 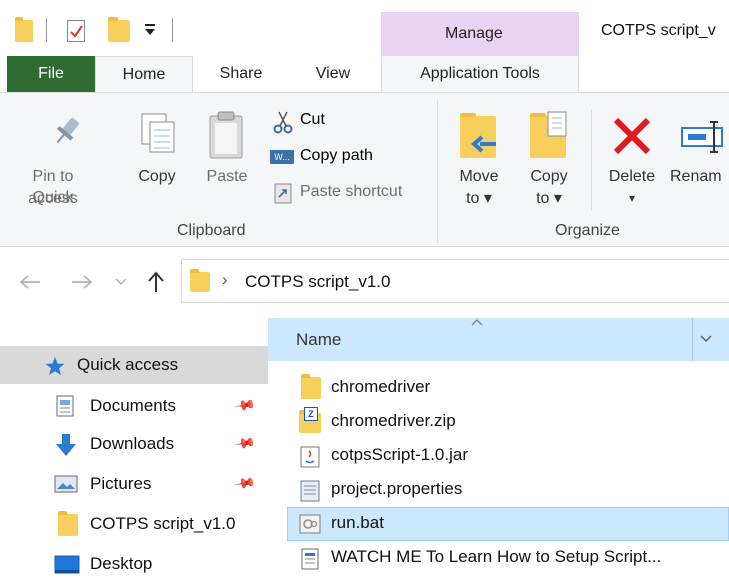 I want to click on tab-view: View, so click(x=333, y=74).